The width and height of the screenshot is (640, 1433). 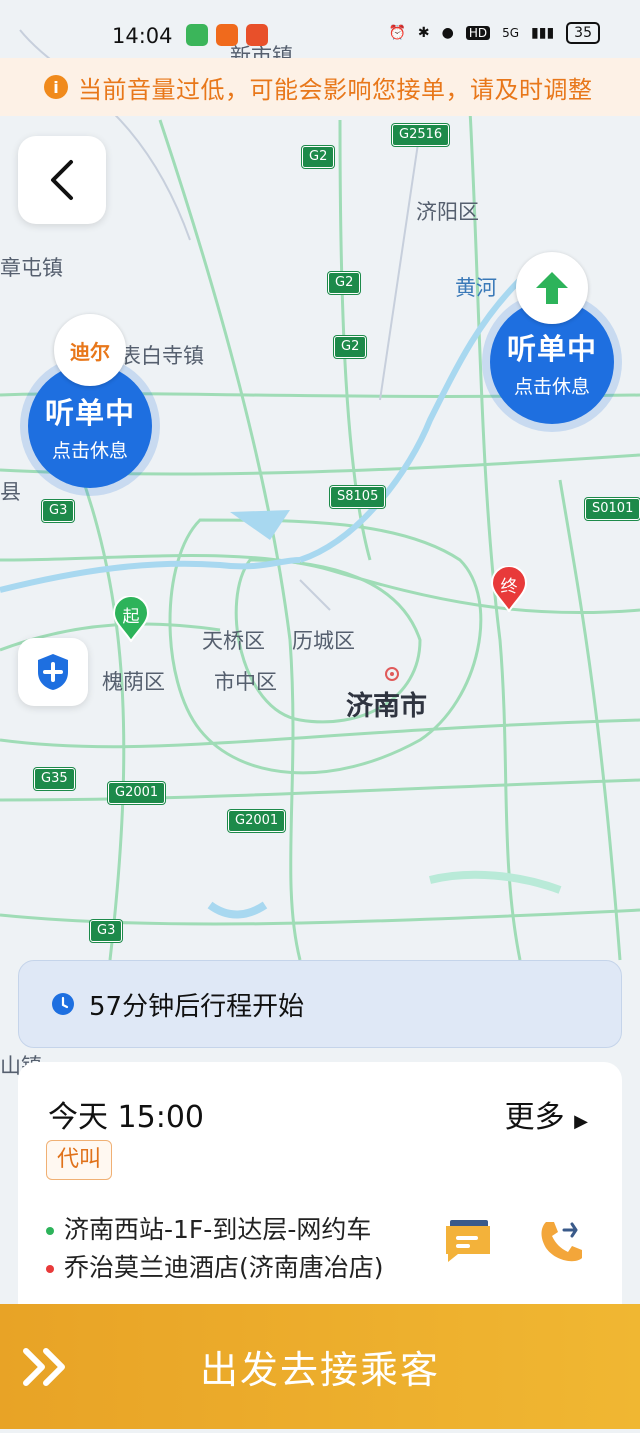 I want to click on map-label-shizhong: 市中区, so click(x=245, y=682).